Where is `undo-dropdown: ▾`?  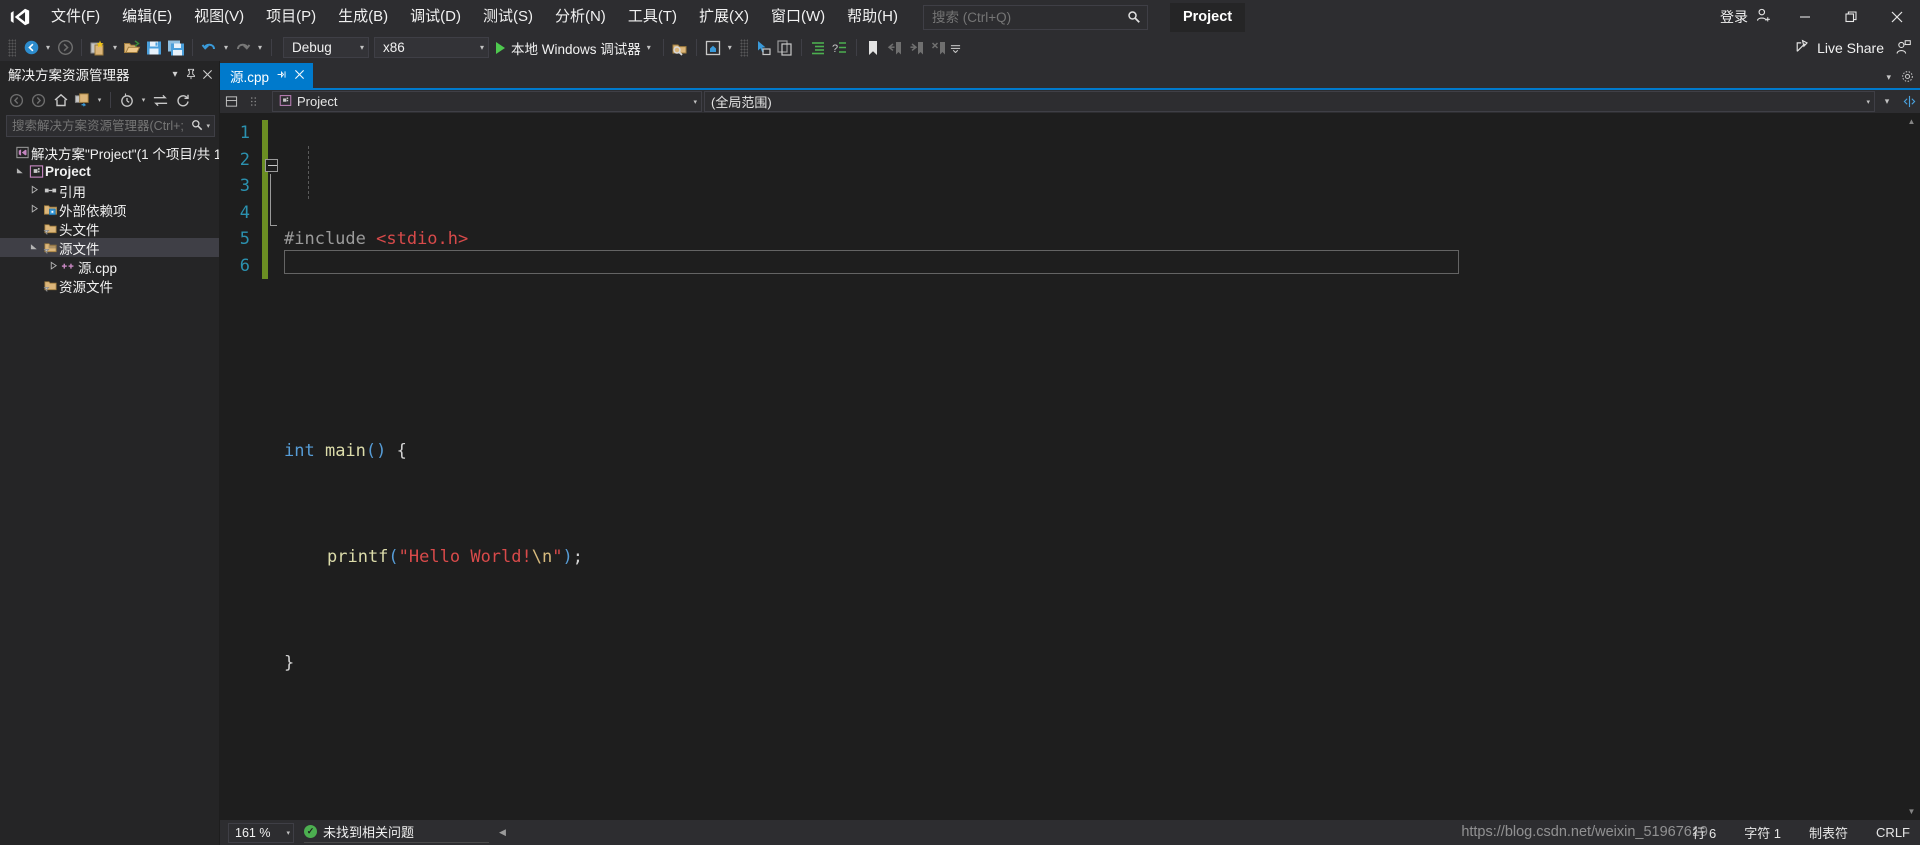
undo-dropdown: ▾ is located at coordinates (226, 48).